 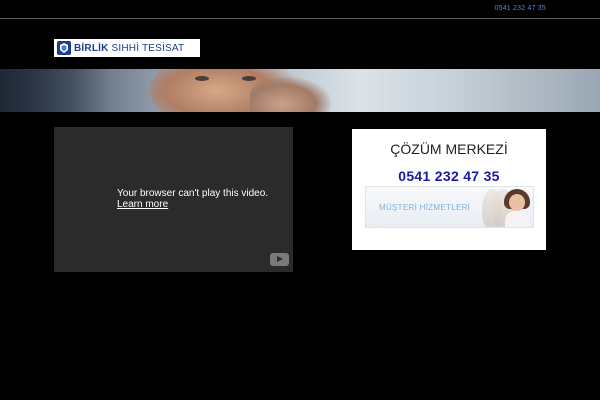 What do you see at coordinates (146, 48) in the screenshot?
I see `logo-brand-thin: SIHHİ TESİSAT` at bounding box center [146, 48].